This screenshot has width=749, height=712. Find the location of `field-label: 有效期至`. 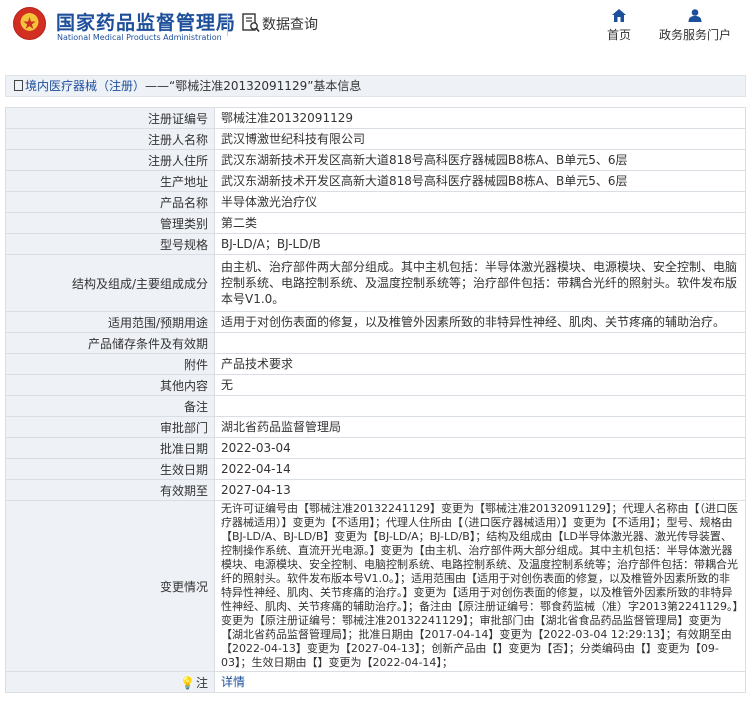

field-label: 有效期至 is located at coordinates (110, 490).